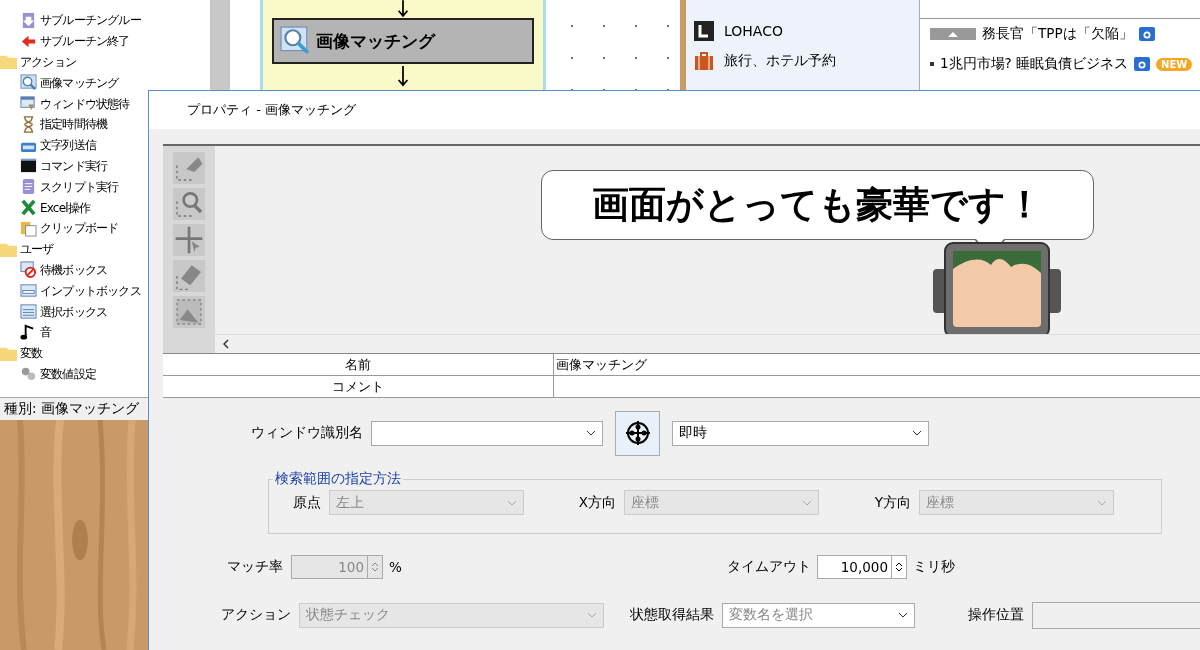 This screenshot has width=1200, height=650. What do you see at coordinates (395, 567) in the screenshot?
I see `unit-label: %` at bounding box center [395, 567].